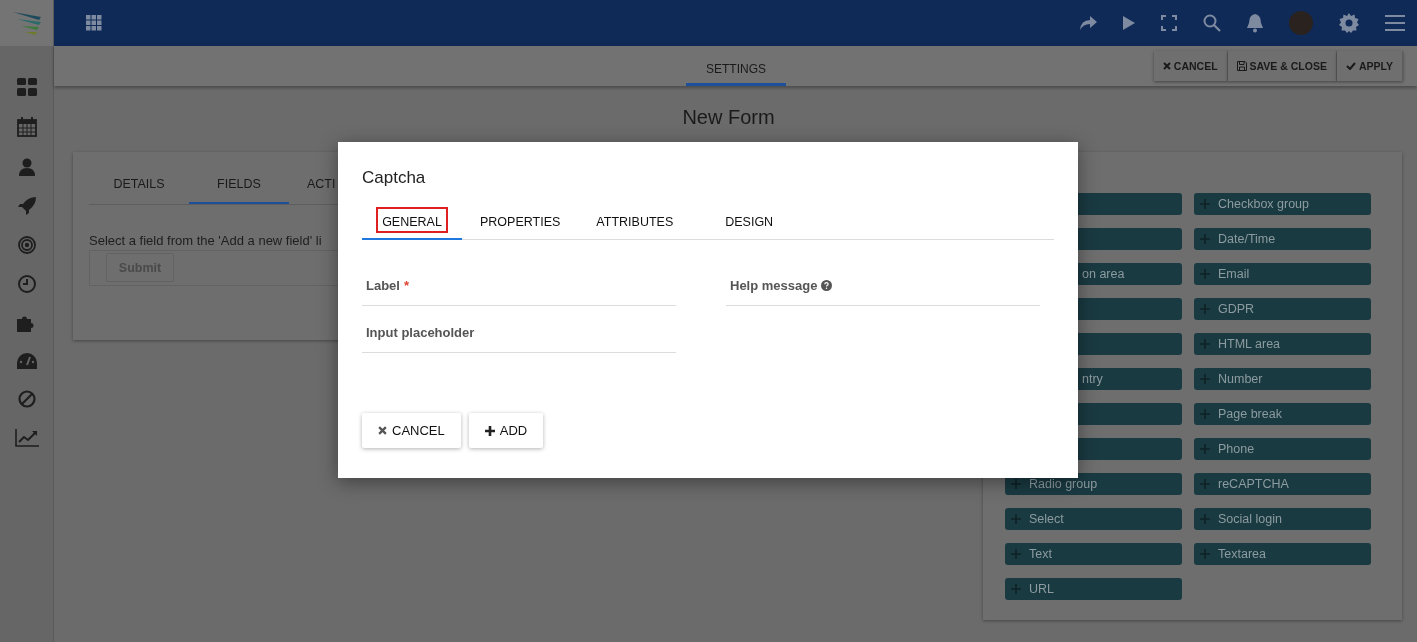  What do you see at coordinates (1169, 23) in the screenshot?
I see `fullscreen-icon` at bounding box center [1169, 23].